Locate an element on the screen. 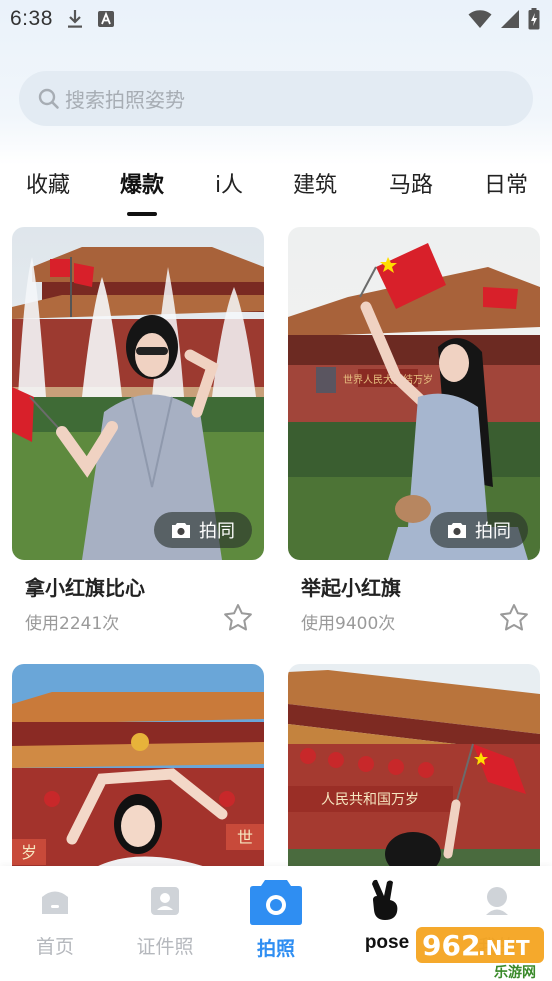  search-placeholder: 搜索拍照姿势 is located at coordinates (125, 100).